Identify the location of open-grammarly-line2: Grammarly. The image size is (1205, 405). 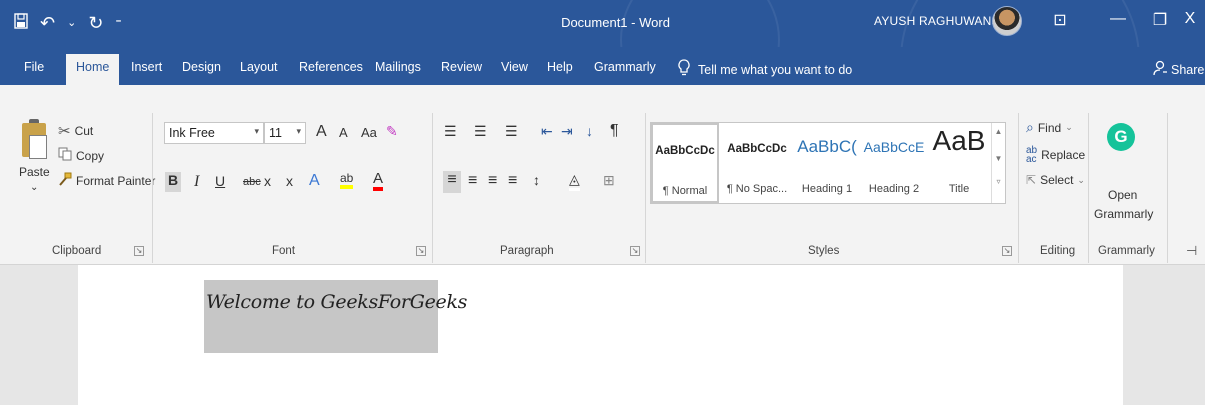
(1123, 214).